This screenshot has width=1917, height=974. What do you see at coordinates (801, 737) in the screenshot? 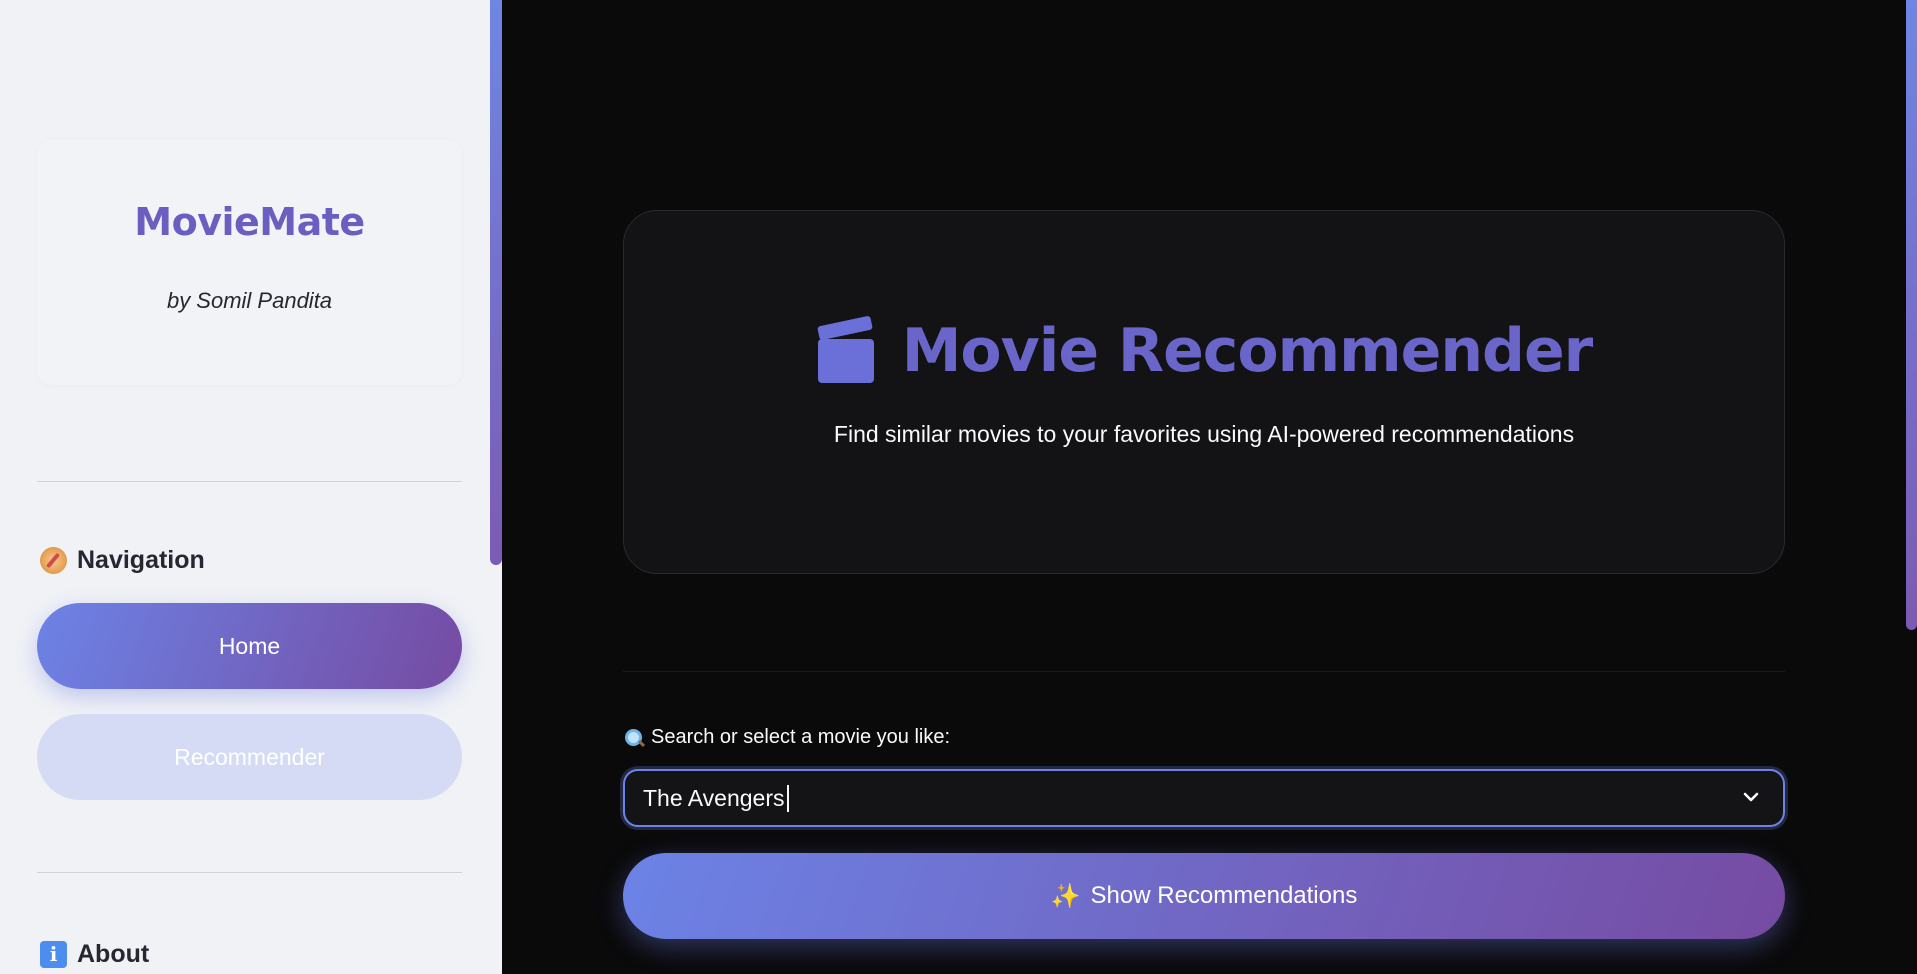
I see `movie-select-label-text: Search or select a movie you like:` at bounding box center [801, 737].